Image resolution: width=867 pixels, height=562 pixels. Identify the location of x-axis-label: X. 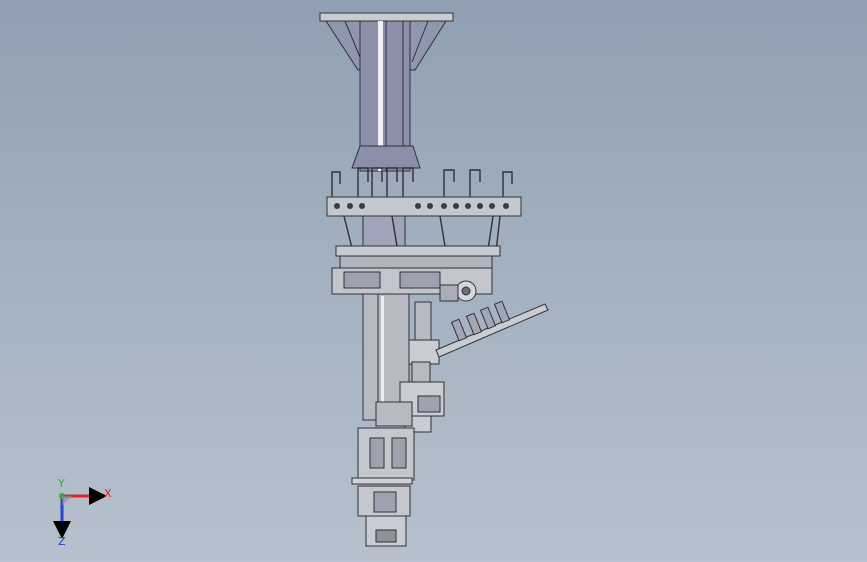
(108, 493).